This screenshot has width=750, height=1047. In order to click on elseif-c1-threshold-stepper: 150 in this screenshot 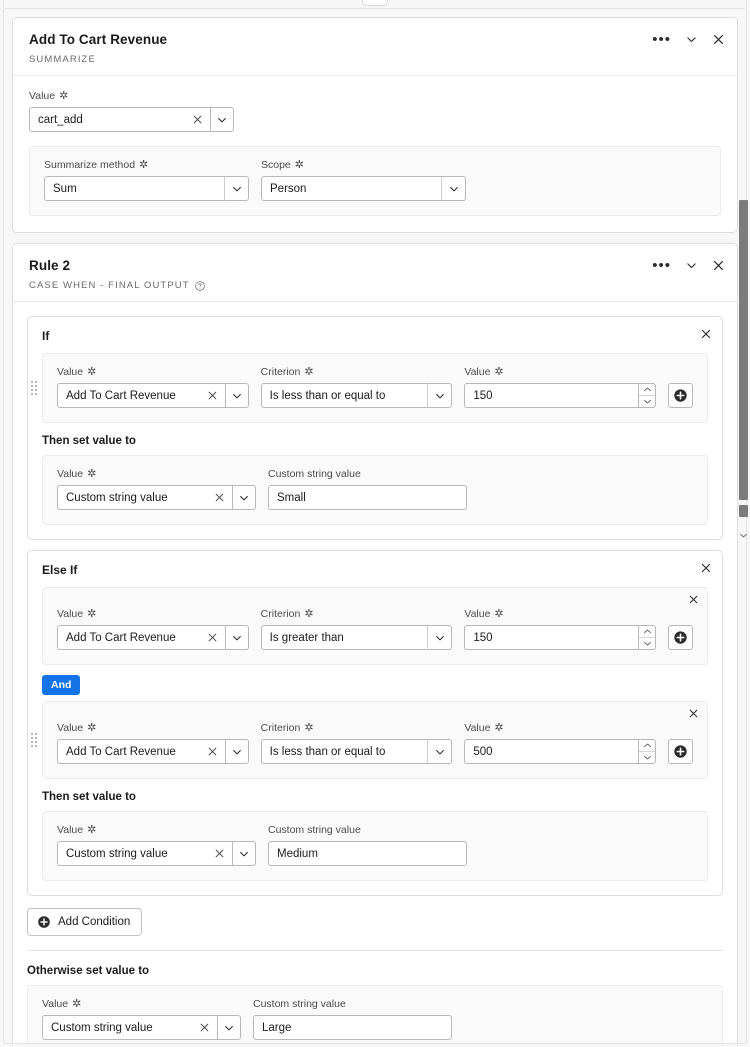, I will do `click(560, 637)`.